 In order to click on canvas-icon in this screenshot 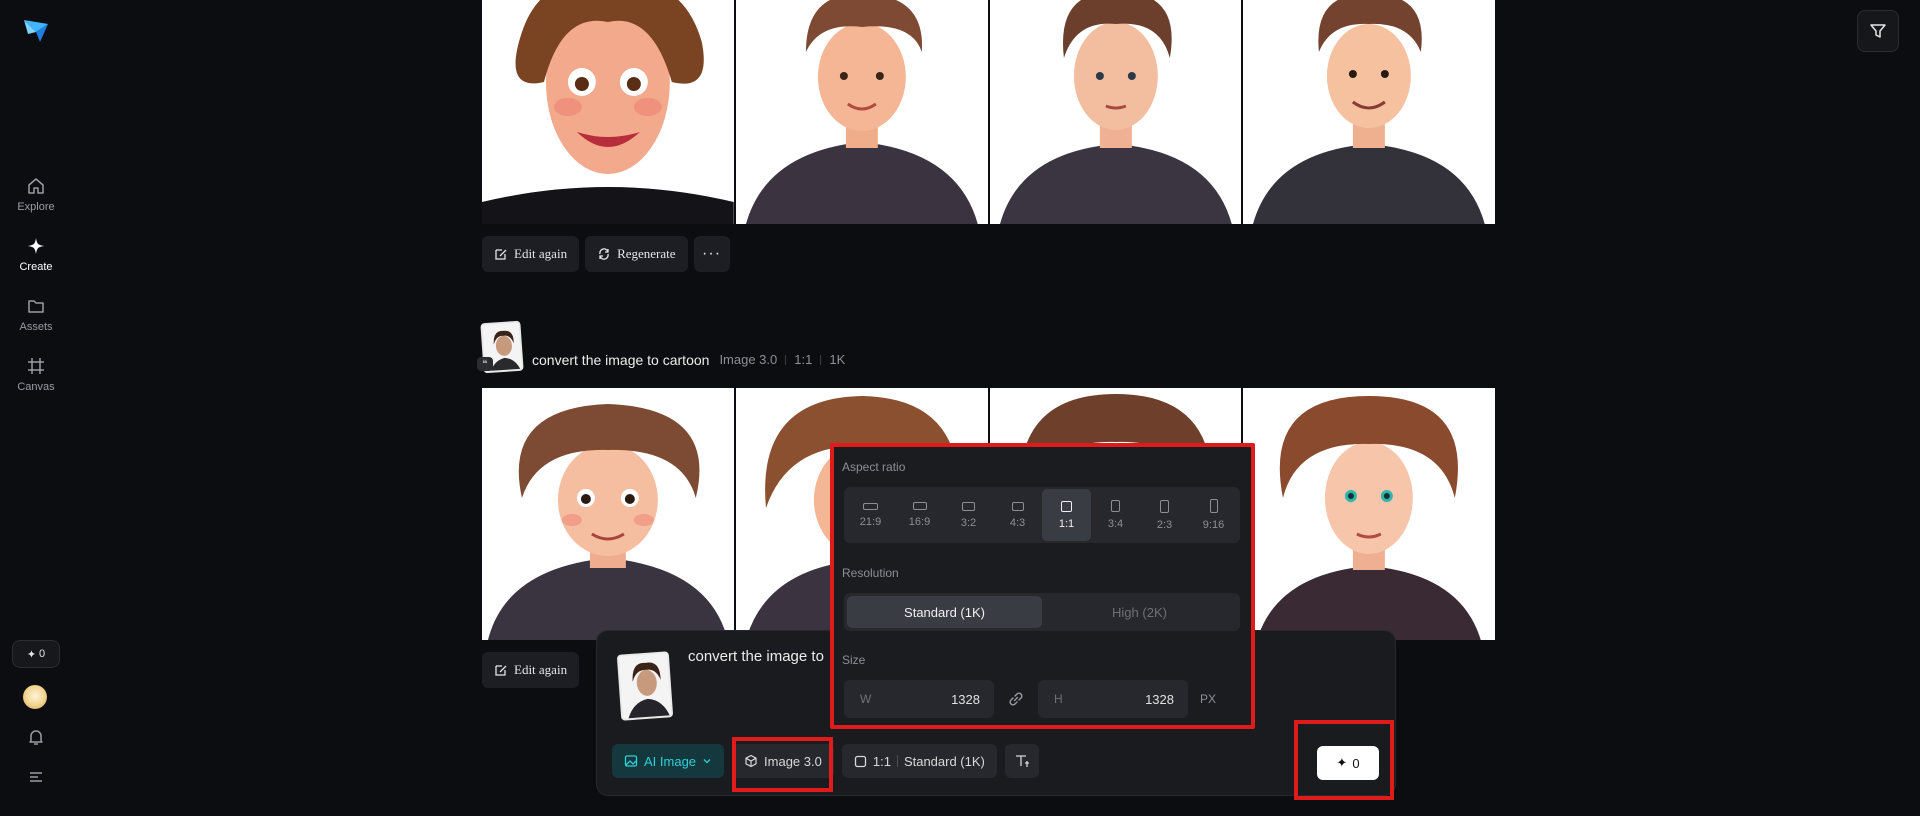, I will do `click(36, 366)`.